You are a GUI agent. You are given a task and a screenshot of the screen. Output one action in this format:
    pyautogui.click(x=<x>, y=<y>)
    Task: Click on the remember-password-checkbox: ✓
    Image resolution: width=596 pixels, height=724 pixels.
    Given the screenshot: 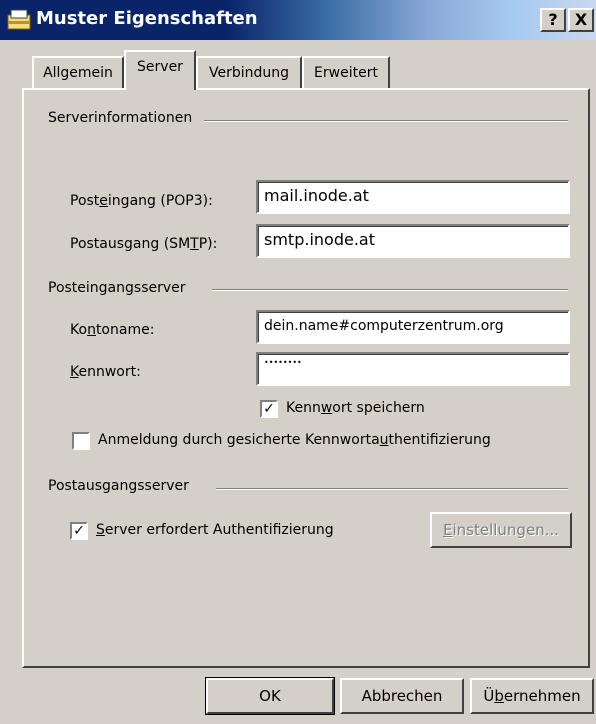 What is the action you would take?
    pyautogui.click(x=269, y=409)
    